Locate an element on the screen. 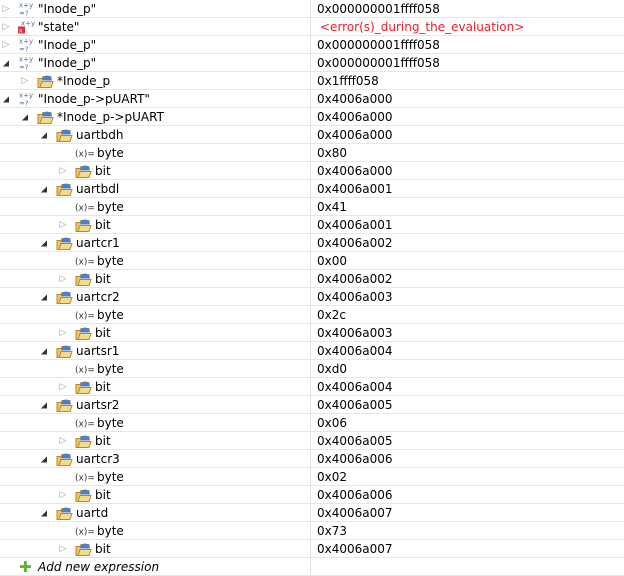 The width and height of the screenshot is (624, 576). tree-row: (x)= byte 0x06 is located at coordinates (312, 423).